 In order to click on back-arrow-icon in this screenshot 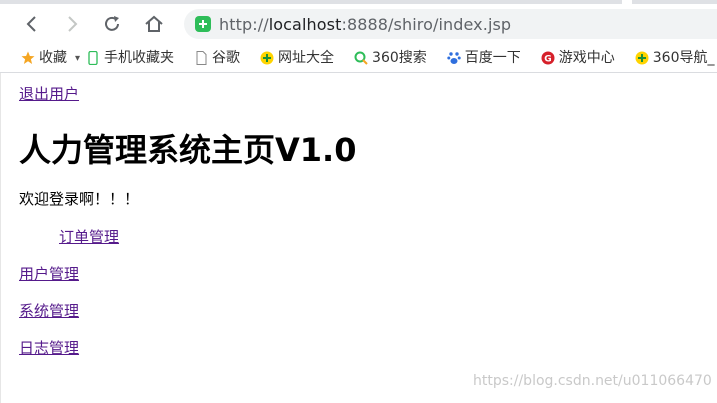, I will do `click(31, 24)`.